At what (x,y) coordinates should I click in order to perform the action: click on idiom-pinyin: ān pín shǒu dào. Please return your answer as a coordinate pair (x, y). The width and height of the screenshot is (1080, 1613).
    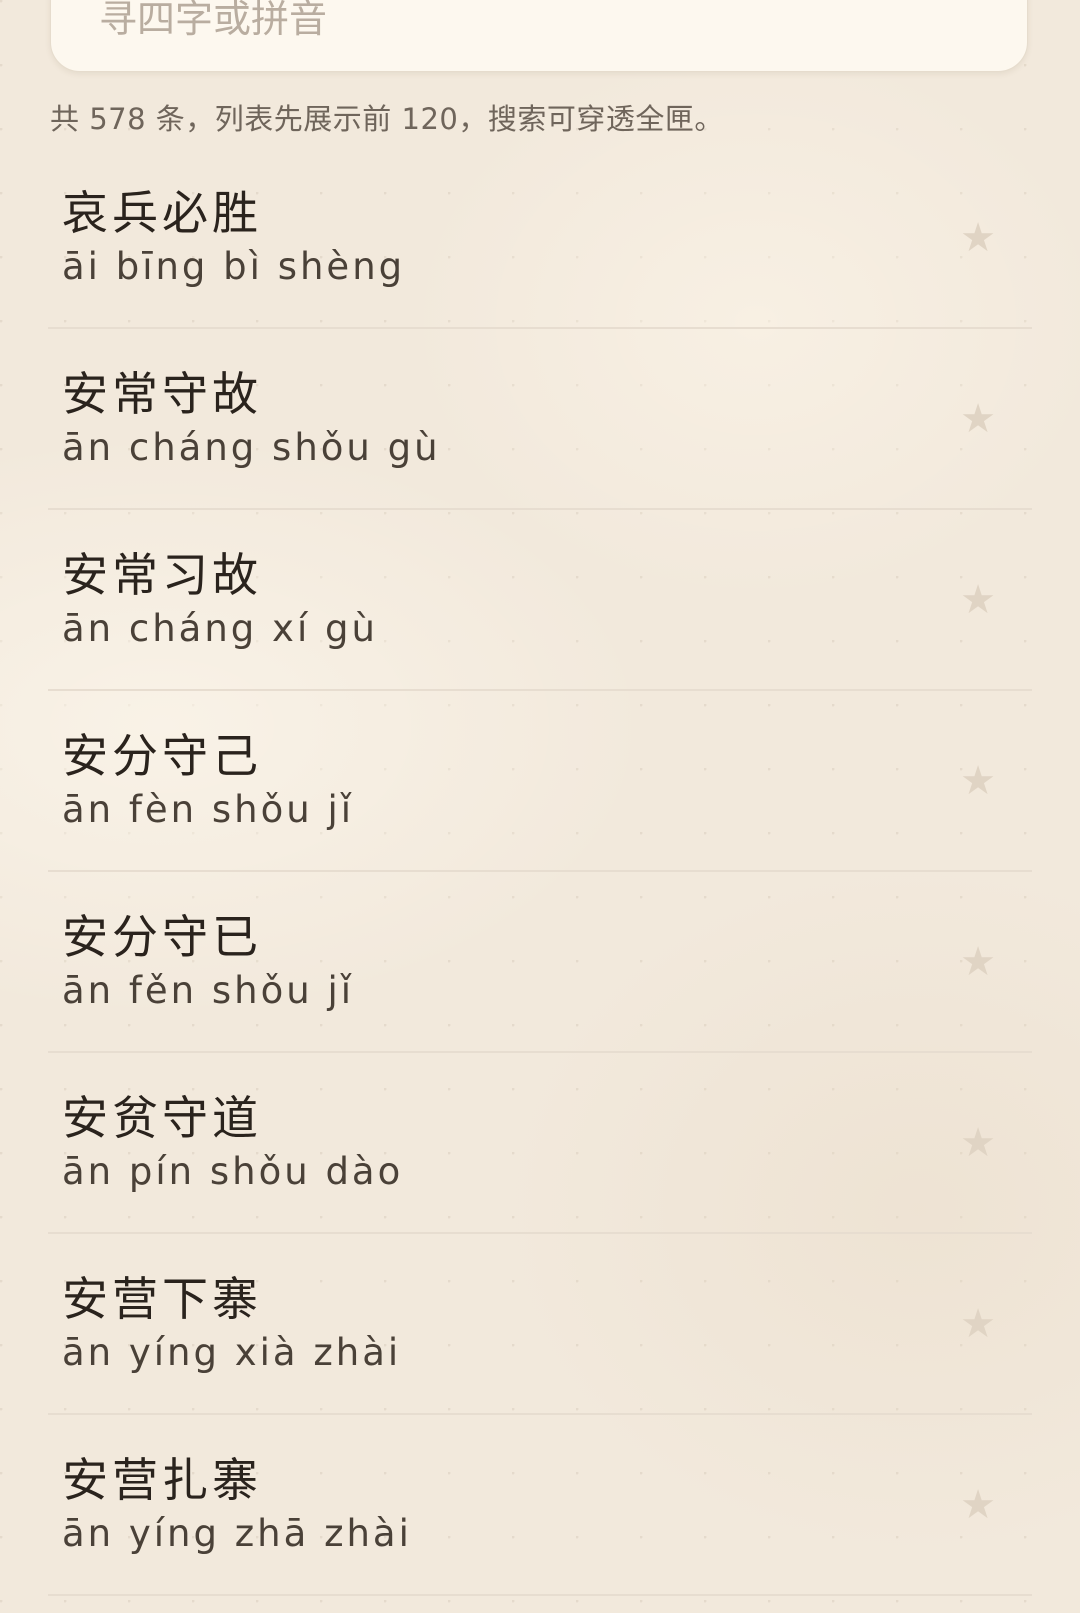
    Looking at the image, I should click on (233, 1171).